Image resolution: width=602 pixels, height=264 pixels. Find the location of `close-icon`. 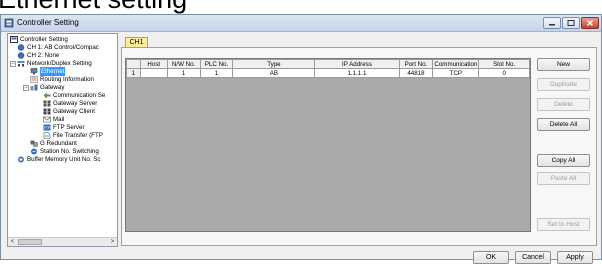

close-icon is located at coordinates (590, 23).